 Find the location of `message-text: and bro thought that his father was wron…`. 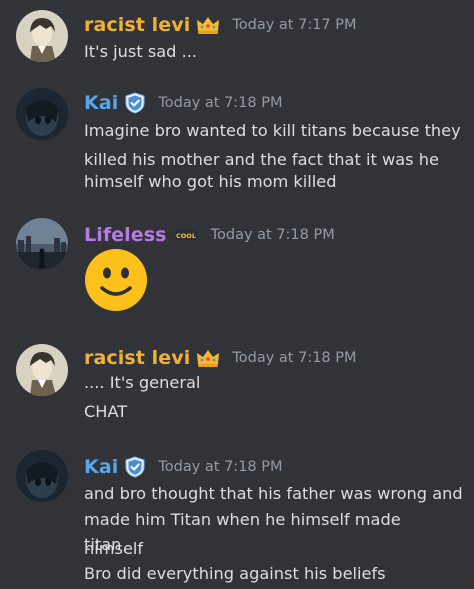

message-text: and bro thought that his father was wron… is located at coordinates (273, 493).